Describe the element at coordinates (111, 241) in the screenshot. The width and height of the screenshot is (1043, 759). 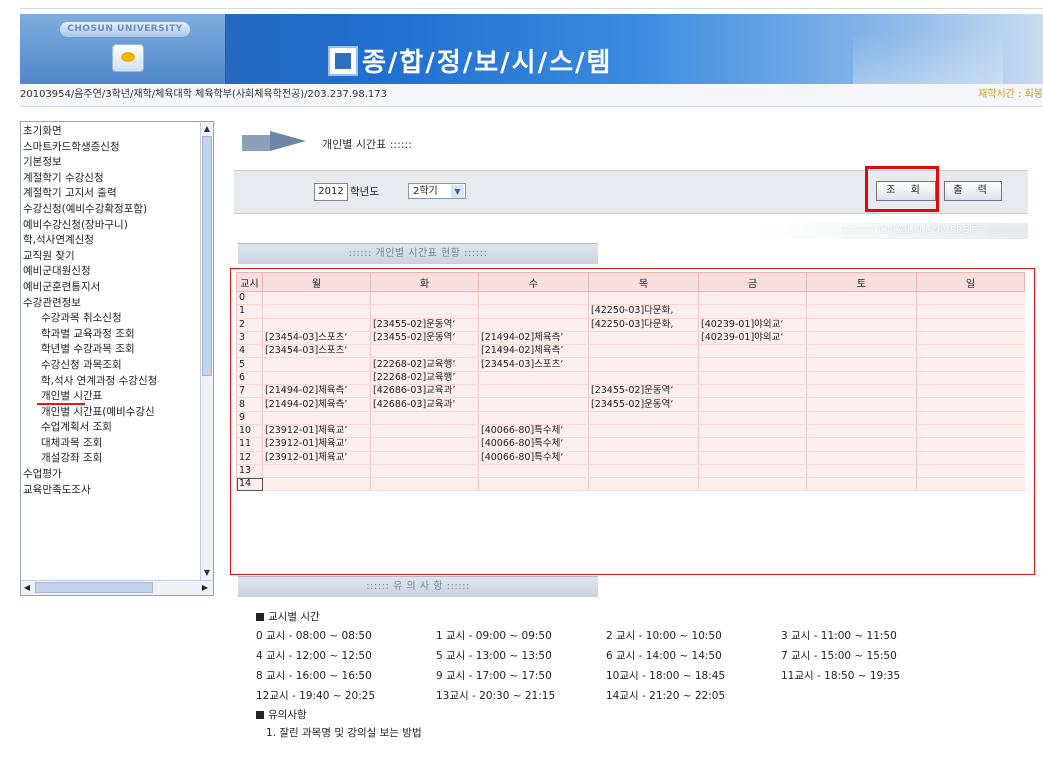
I see `sidebar-item: 학,석사연계신청` at that location.